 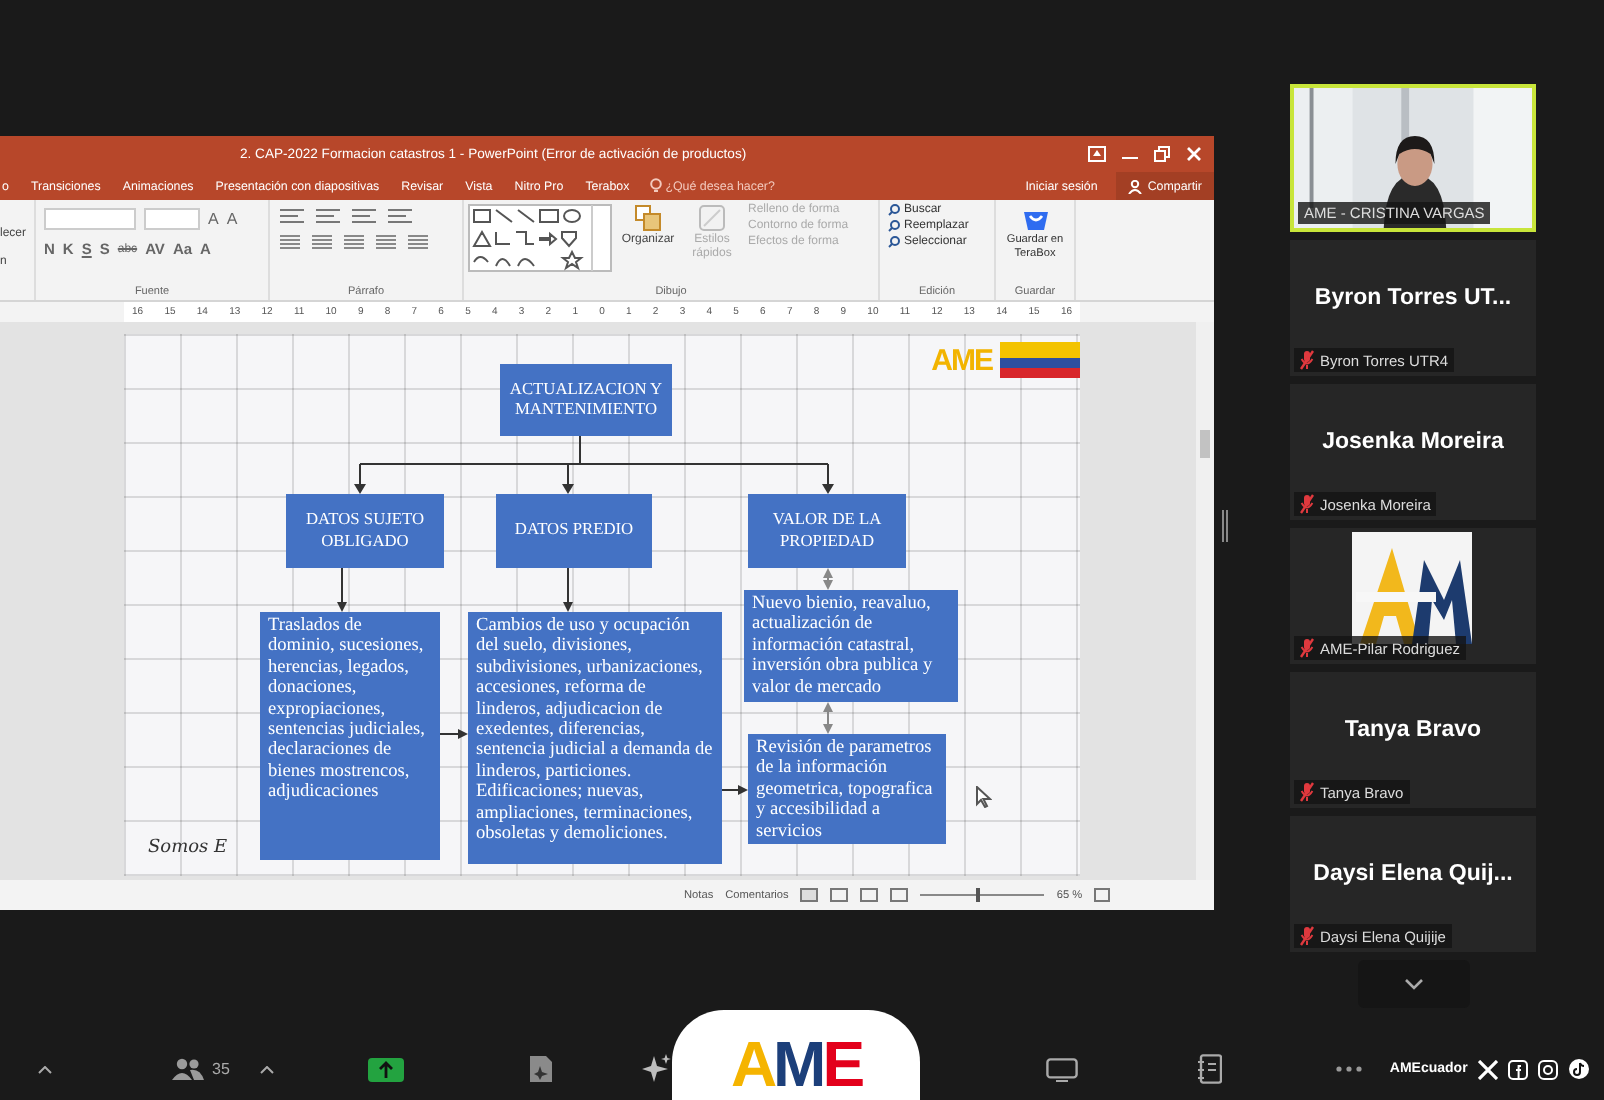 I want to click on diagram-box: Revisión de parametros de la información geometrica, topografica y accesibilidad a servicios, so click(x=847, y=789).